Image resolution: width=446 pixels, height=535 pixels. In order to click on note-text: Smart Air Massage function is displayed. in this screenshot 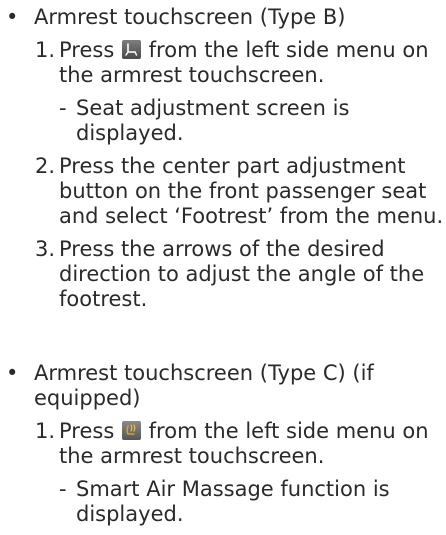, I will do `click(233, 501)`.